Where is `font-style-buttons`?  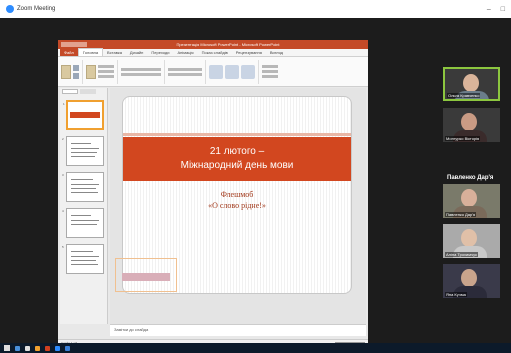
font-style-buttons is located at coordinates (141, 74).